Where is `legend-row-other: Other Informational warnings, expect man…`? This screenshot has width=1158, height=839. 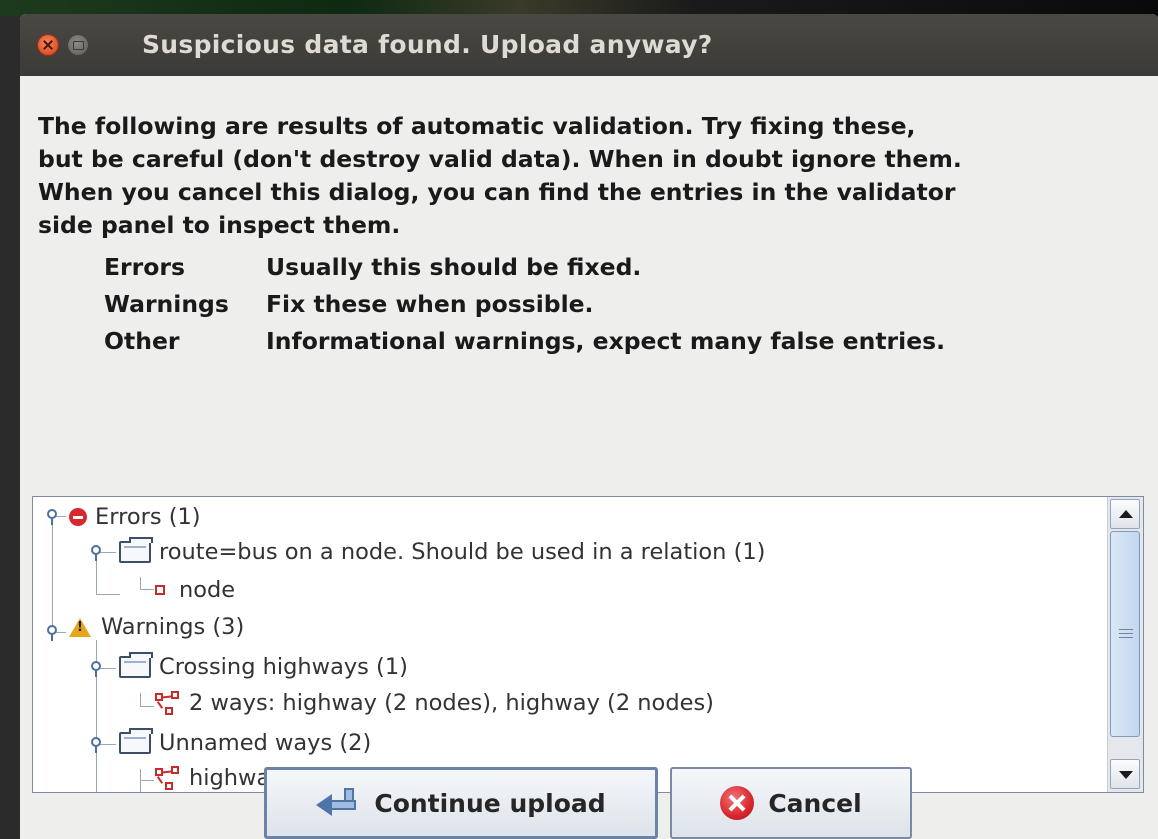 legend-row-other: Other Informational warnings, expect man… is located at coordinates (524, 340).